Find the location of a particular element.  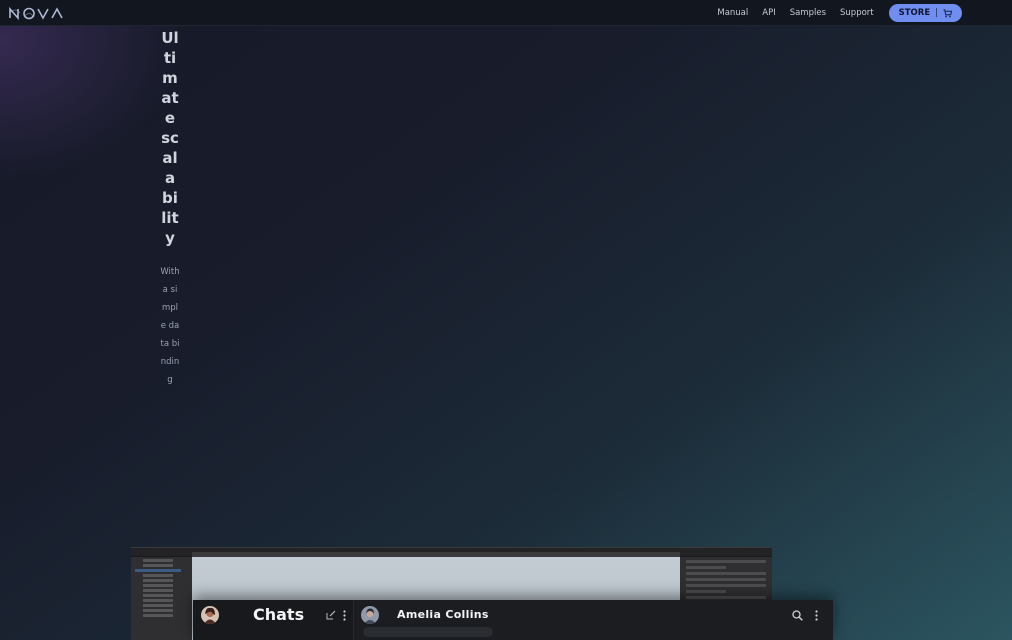

main-nav: Manual API Samples Support STORE | is located at coordinates (839, 13).